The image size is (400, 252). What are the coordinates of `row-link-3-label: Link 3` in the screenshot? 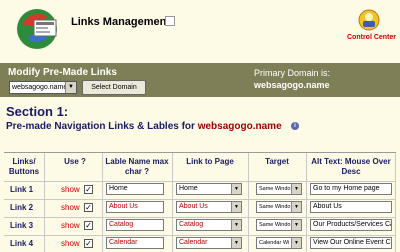 It's located at (22, 225).